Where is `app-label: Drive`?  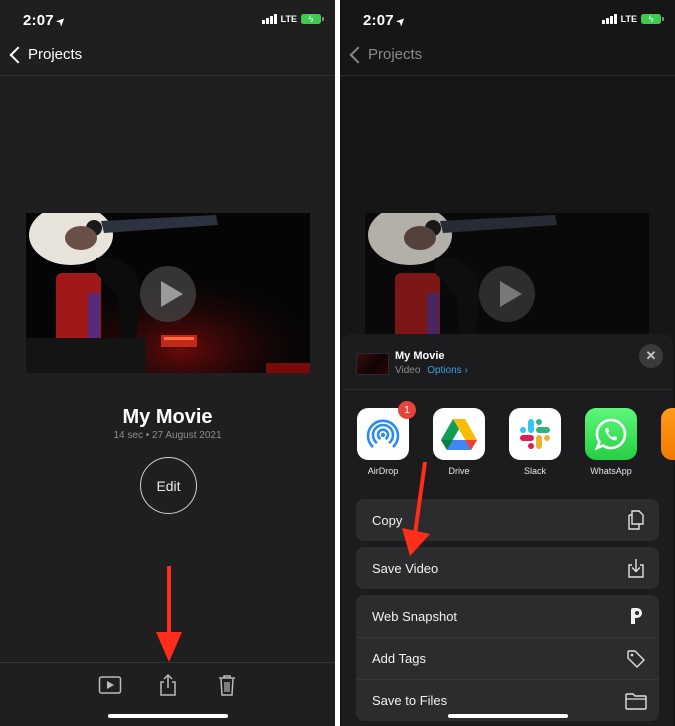 app-label: Drive is located at coordinates (459, 471).